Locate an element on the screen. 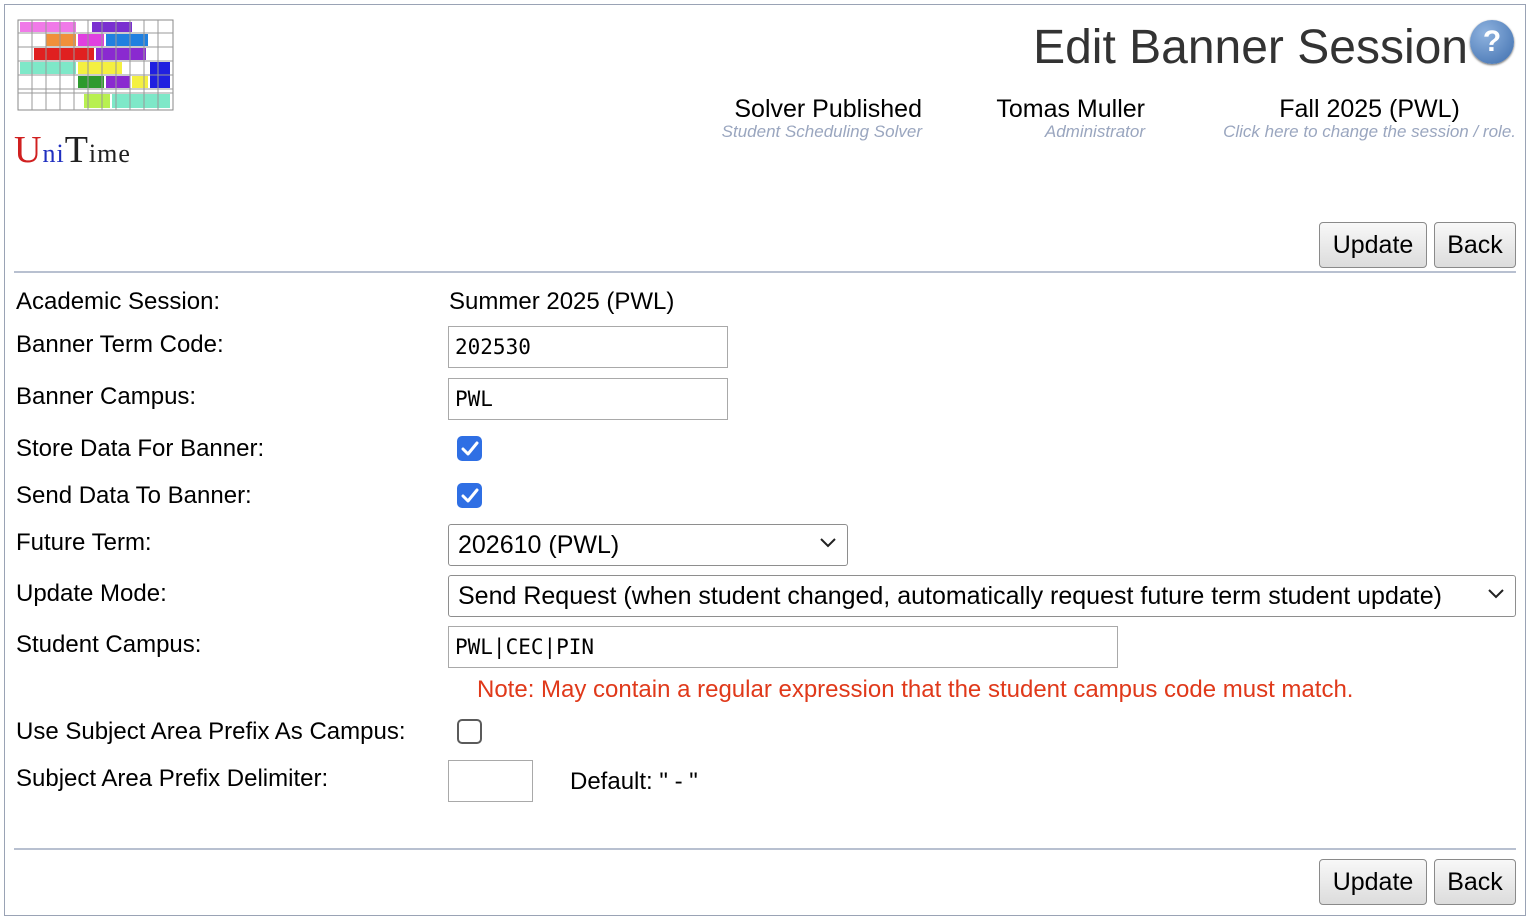 The width and height of the screenshot is (1534, 924). user-name: Tomas Muller is located at coordinates (1070, 109).